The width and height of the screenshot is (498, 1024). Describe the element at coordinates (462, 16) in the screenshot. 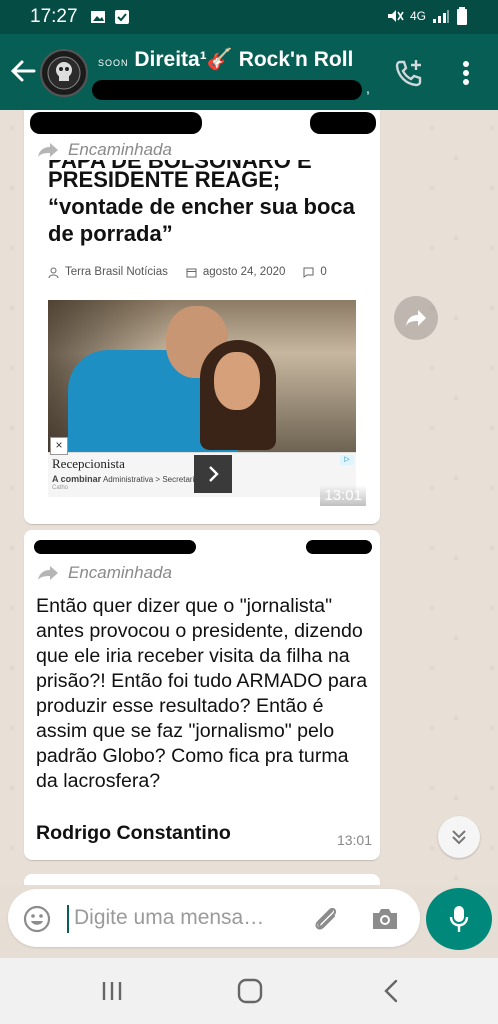

I see `battery-icon` at that location.